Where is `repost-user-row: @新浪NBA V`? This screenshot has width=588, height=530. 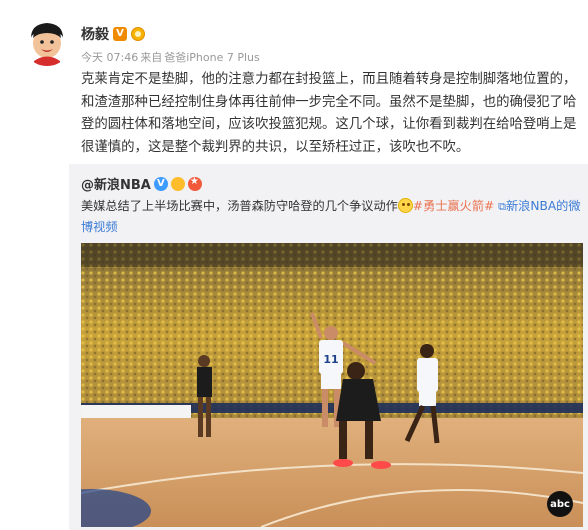
repost-user-row: @新浪NBA V is located at coordinates (141, 183).